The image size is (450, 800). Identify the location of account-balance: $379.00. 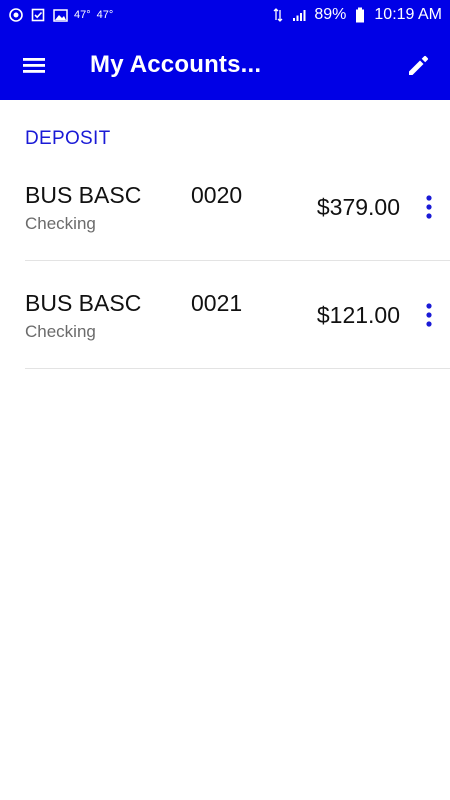
(358, 207).